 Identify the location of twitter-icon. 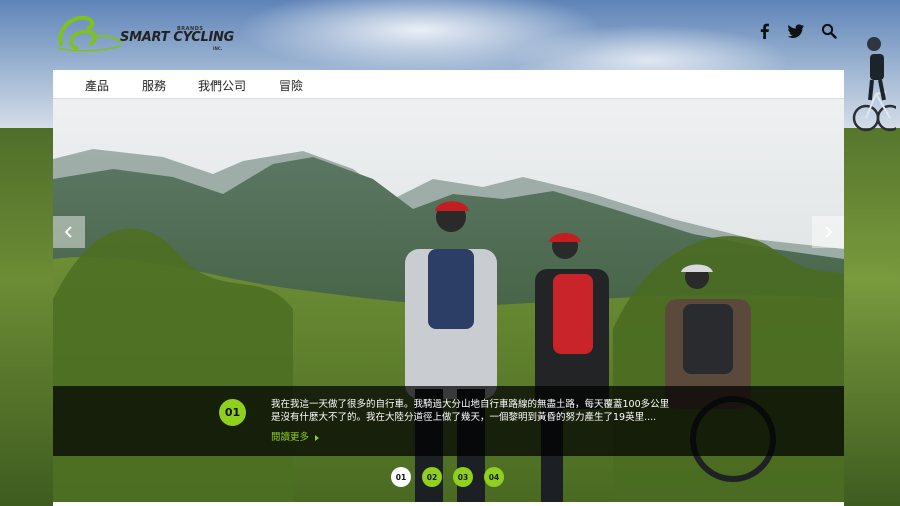
(796, 31).